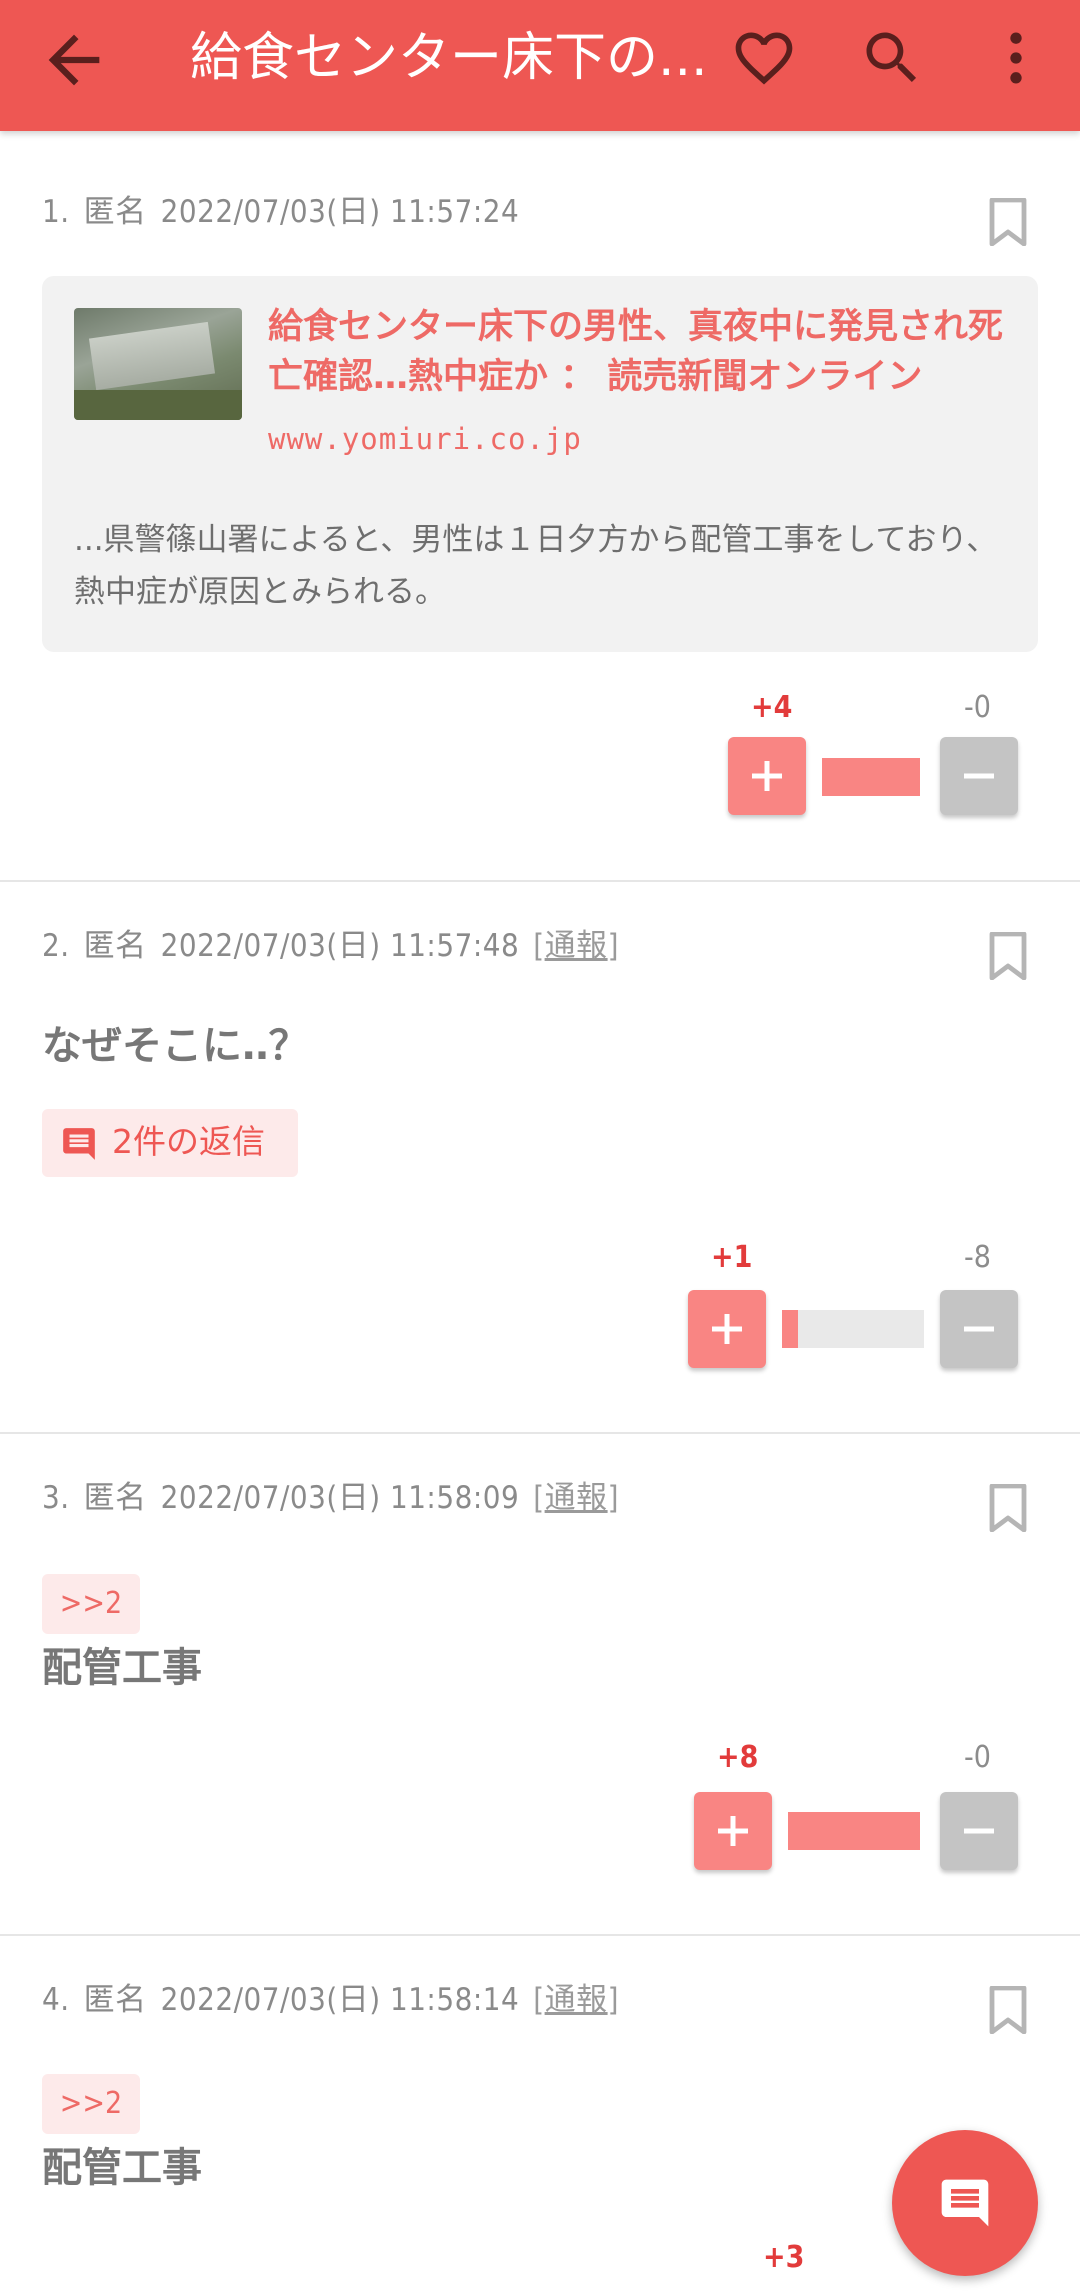  I want to click on arrow-left-icon, so click(74, 60).